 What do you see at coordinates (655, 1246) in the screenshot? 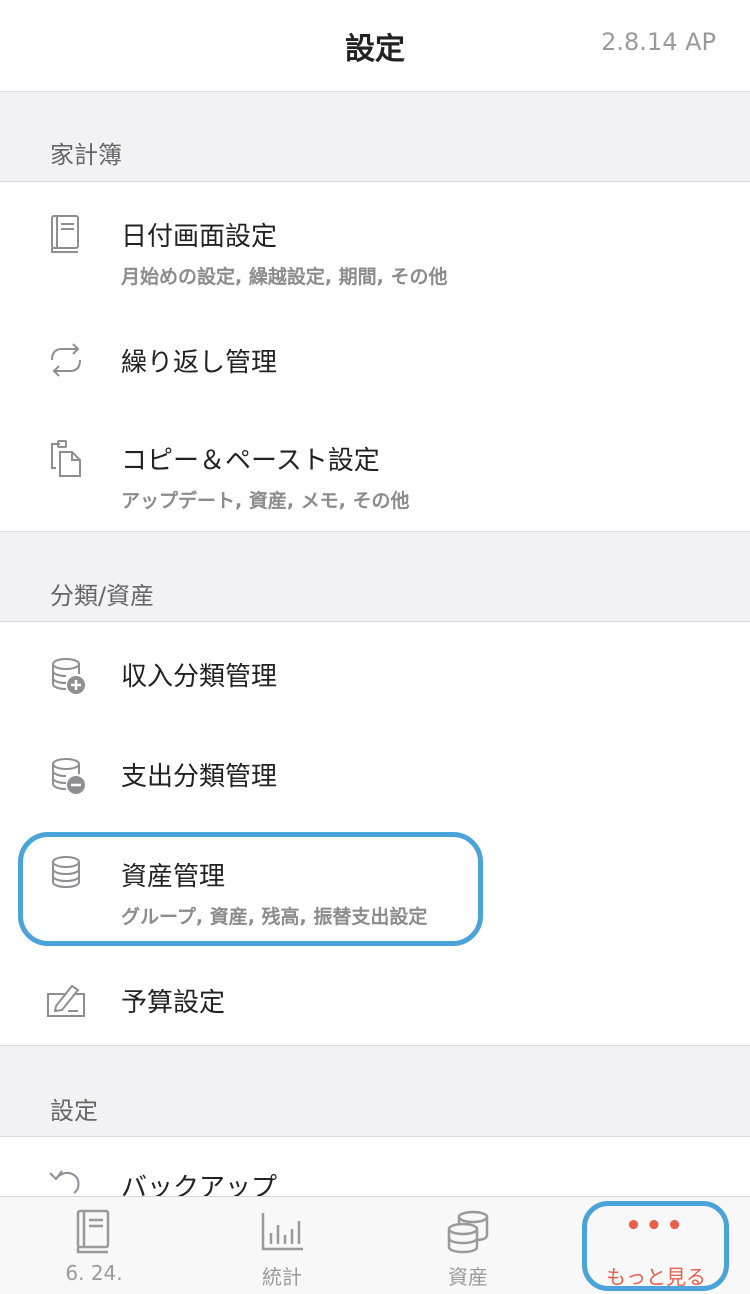
I see `highlight-more-tab` at bounding box center [655, 1246].